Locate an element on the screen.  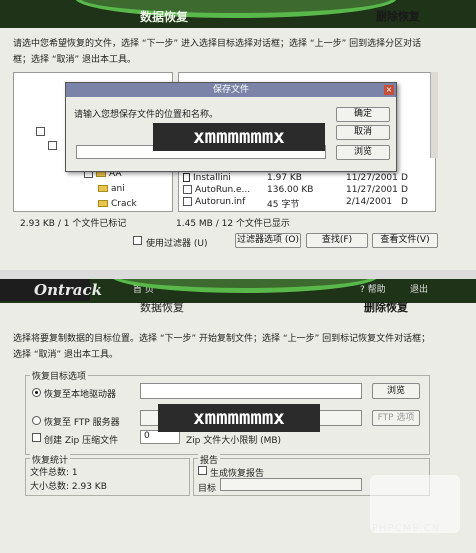
file-date: 2/14/2001 is located at coordinates (369, 202).